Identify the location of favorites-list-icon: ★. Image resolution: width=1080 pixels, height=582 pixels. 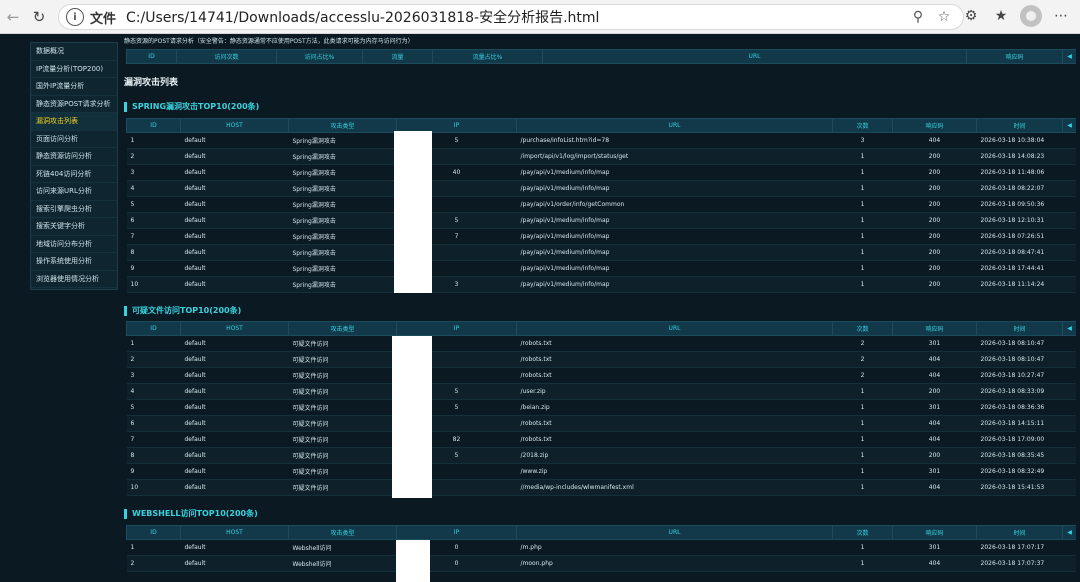
(1001, 16).